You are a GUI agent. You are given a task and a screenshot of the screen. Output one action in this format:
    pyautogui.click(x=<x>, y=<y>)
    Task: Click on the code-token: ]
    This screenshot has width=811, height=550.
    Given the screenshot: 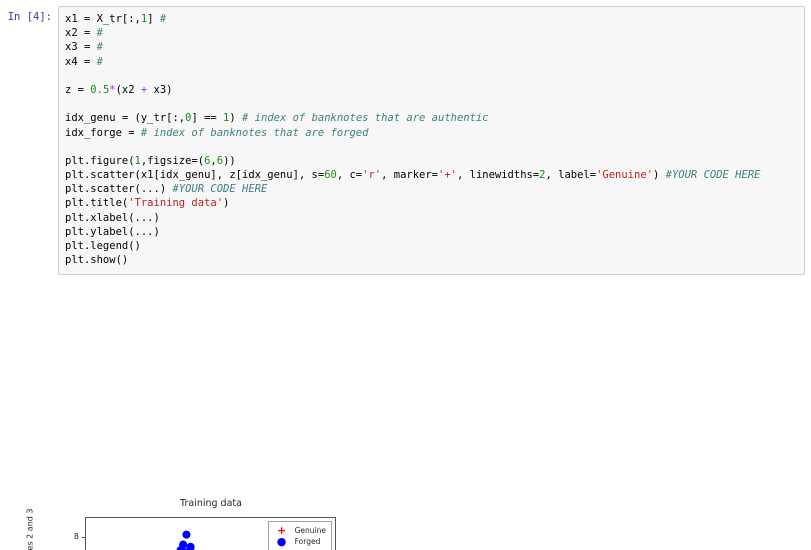 What is the action you would take?
    pyautogui.click(x=153, y=19)
    